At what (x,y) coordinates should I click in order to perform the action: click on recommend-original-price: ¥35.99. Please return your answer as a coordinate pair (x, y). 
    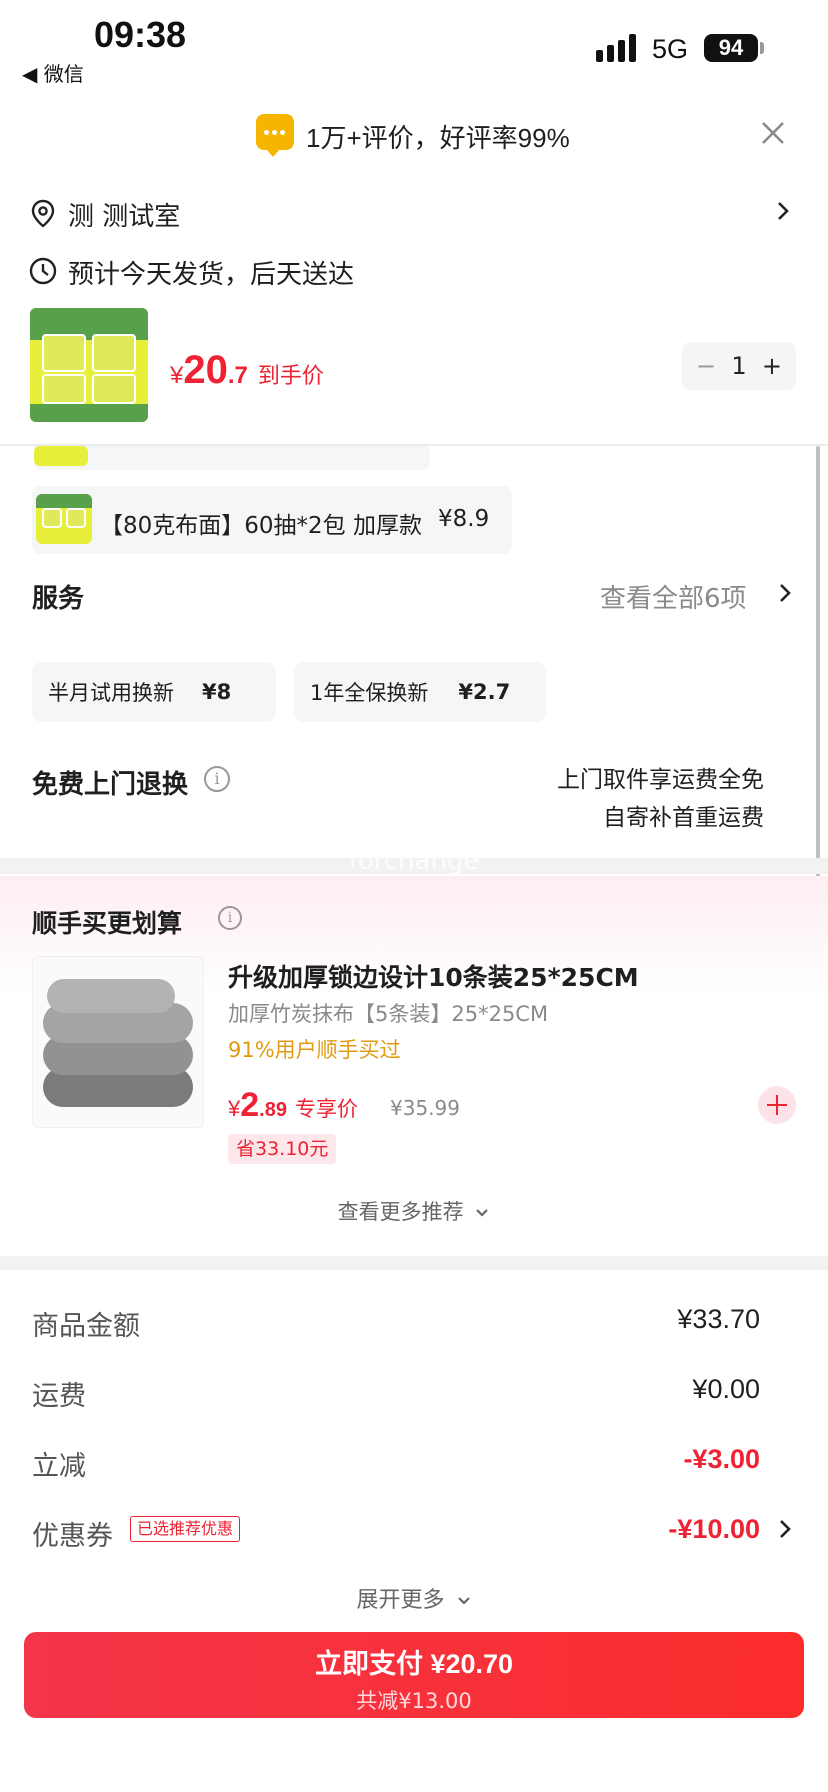
    Looking at the image, I should click on (425, 1108).